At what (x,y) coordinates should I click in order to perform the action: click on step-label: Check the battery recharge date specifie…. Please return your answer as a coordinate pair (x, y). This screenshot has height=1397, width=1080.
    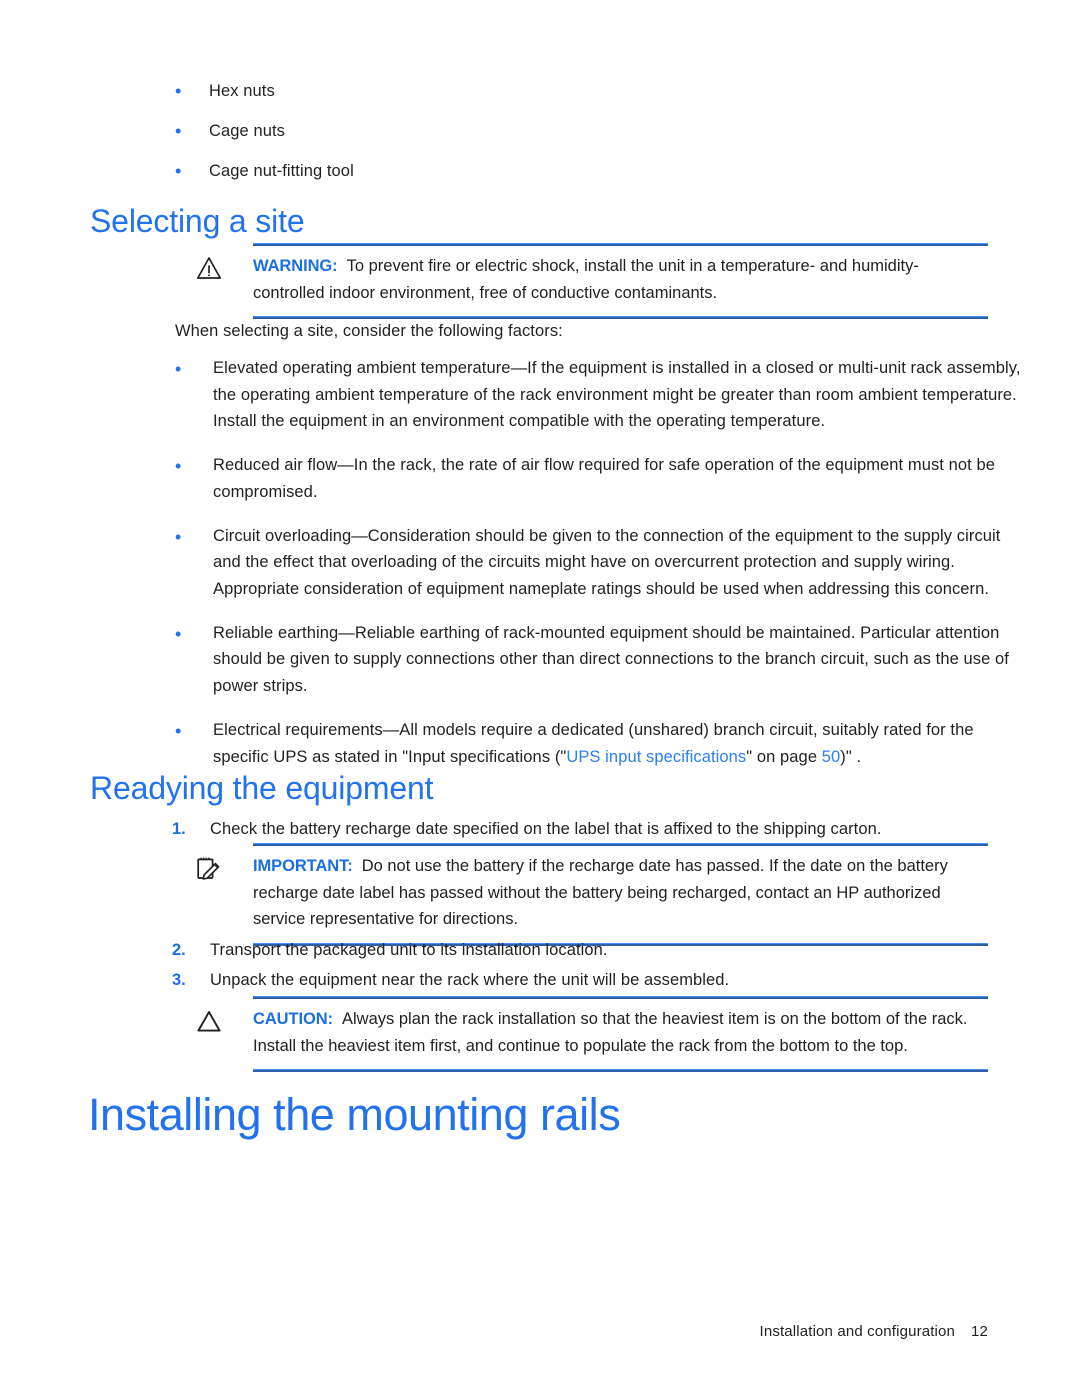
    Looking at the image, I should click on (546, 829).